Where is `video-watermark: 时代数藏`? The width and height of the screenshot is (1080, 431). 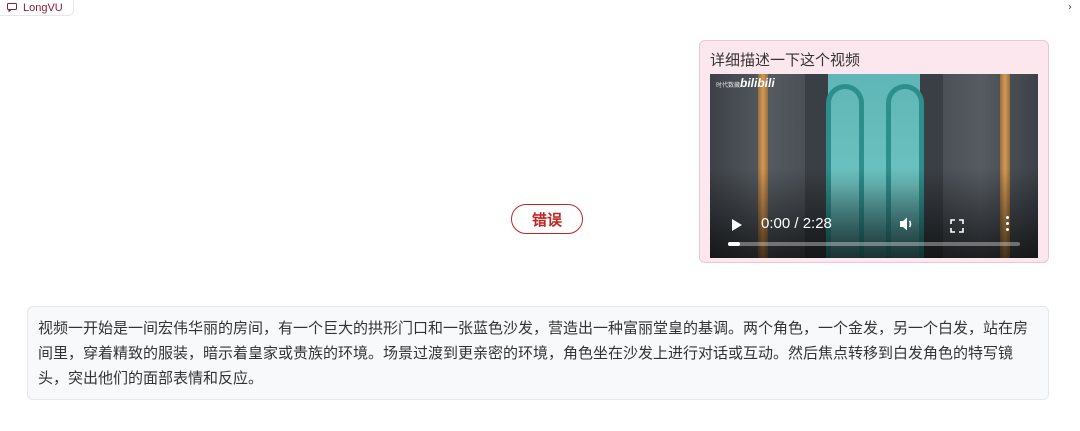
video-watermark: 时代数藏 is located at coordinates (728, 86).